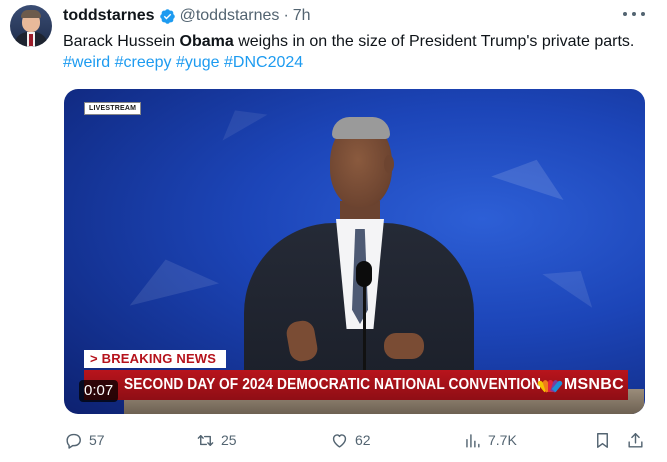 This screenshot has width=667, height=462. What do you see at coordinates (167, 16) in the screenshot?
I see `verified-badge-icon` at bounding box center [167, 16].